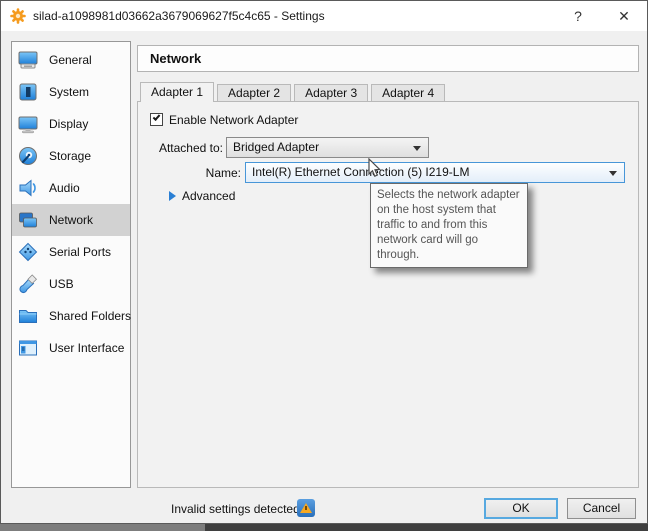 The height and width of the screenshot is (531, 648). Describe the element at coordinates (28, 125) in the screenshot. I see `display-icon` at that location.